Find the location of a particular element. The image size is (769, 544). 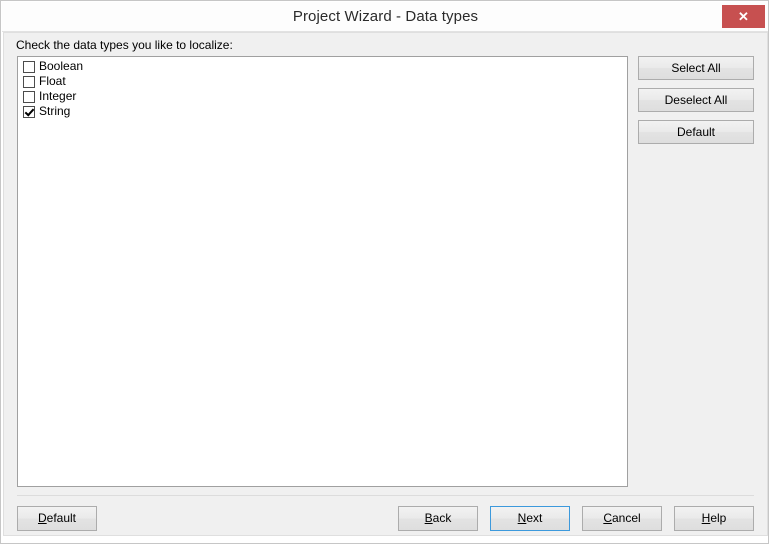

list-item-label: Boolean is located at coordinates (61, 66).